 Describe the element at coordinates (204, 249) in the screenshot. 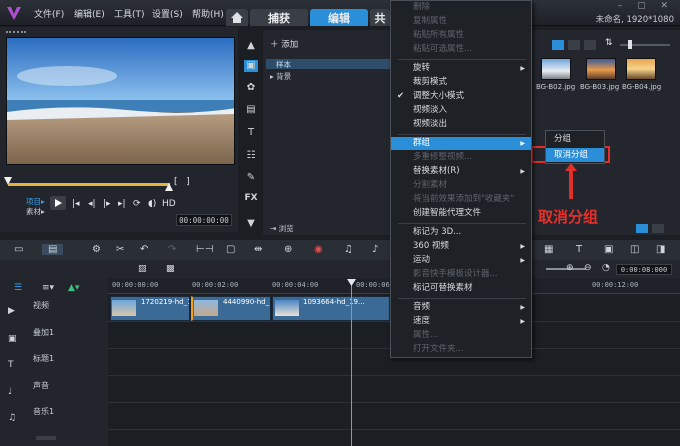

I see `fit-icon: ⊢⊣` at that location.